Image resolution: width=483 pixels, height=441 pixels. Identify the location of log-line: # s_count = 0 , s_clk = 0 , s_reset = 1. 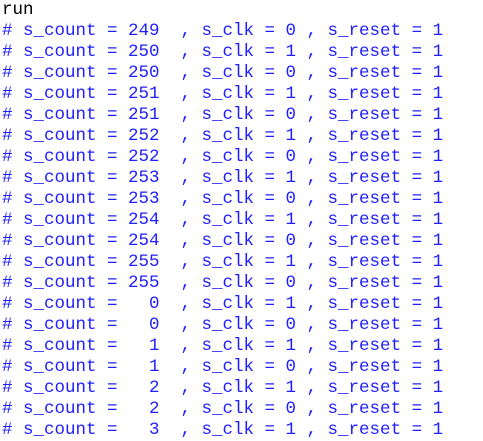
(223, 325).